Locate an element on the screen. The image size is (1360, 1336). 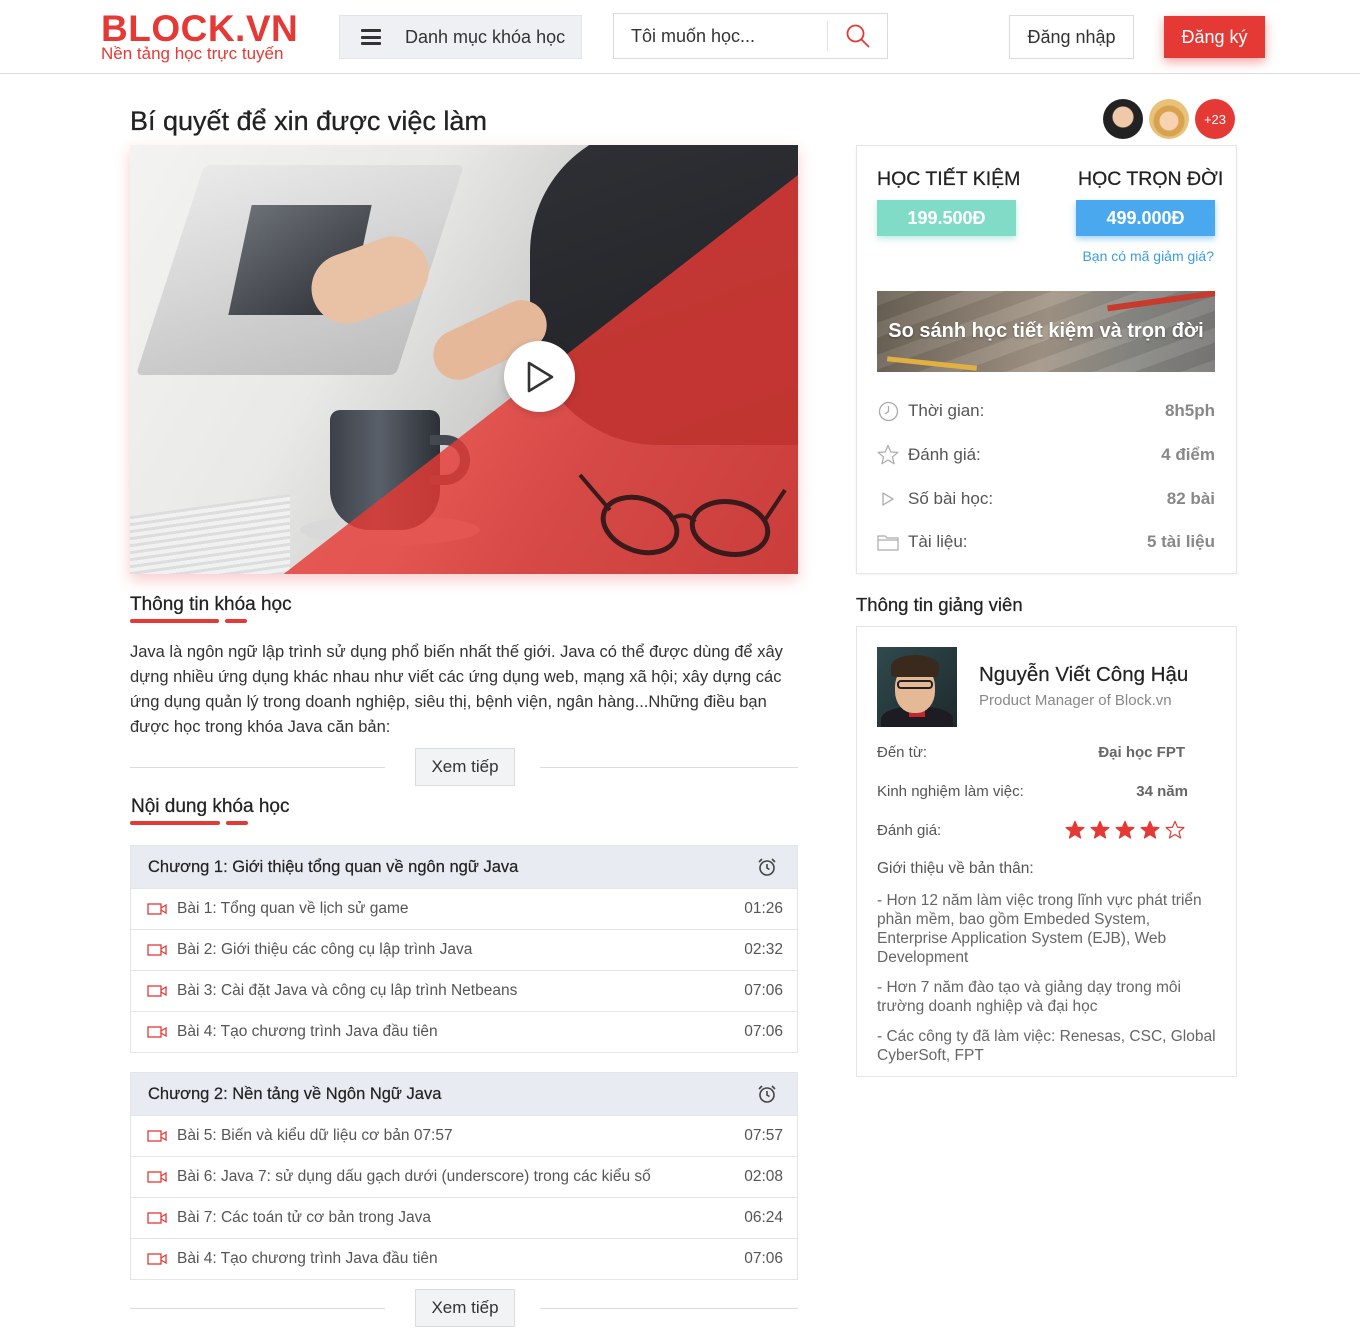
star-outline-icon is located at coordinates (1175, 829).